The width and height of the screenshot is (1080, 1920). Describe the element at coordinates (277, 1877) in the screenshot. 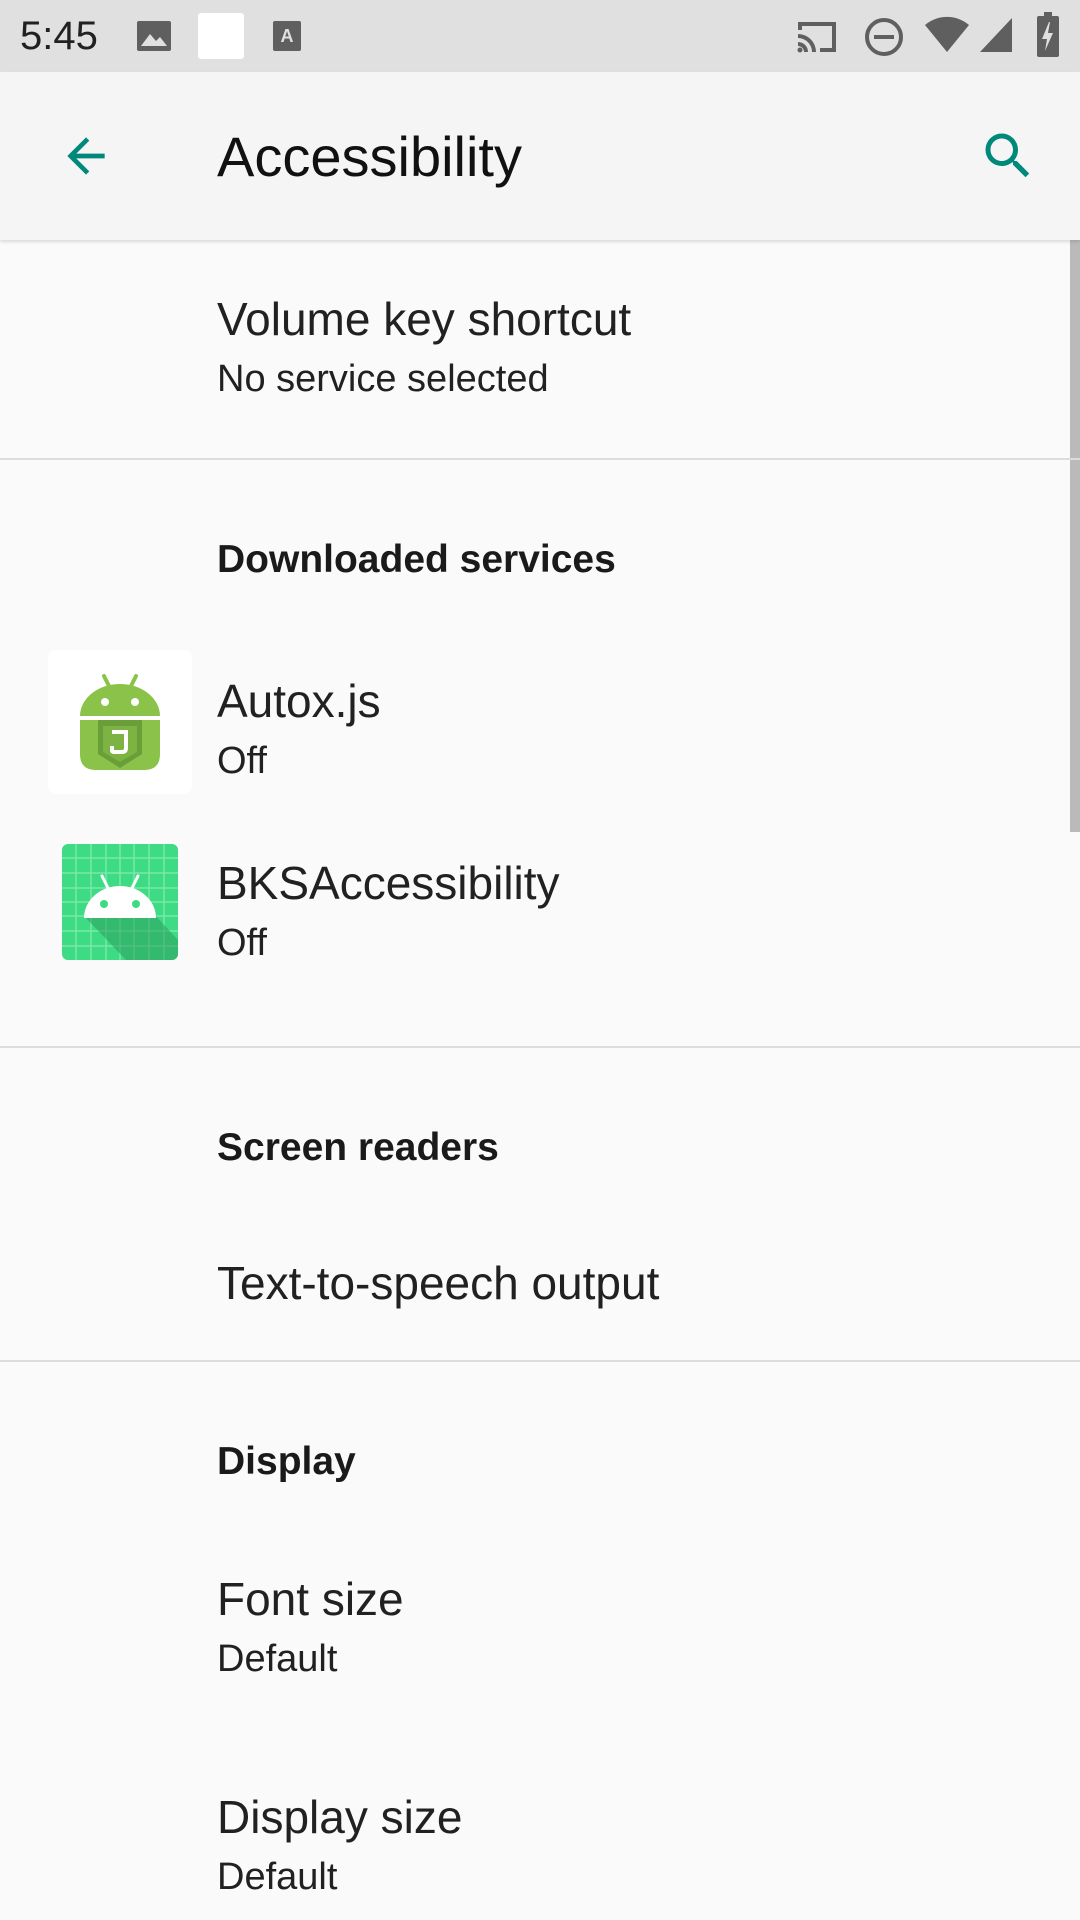

I see `display-size-summary: Default` at that location.